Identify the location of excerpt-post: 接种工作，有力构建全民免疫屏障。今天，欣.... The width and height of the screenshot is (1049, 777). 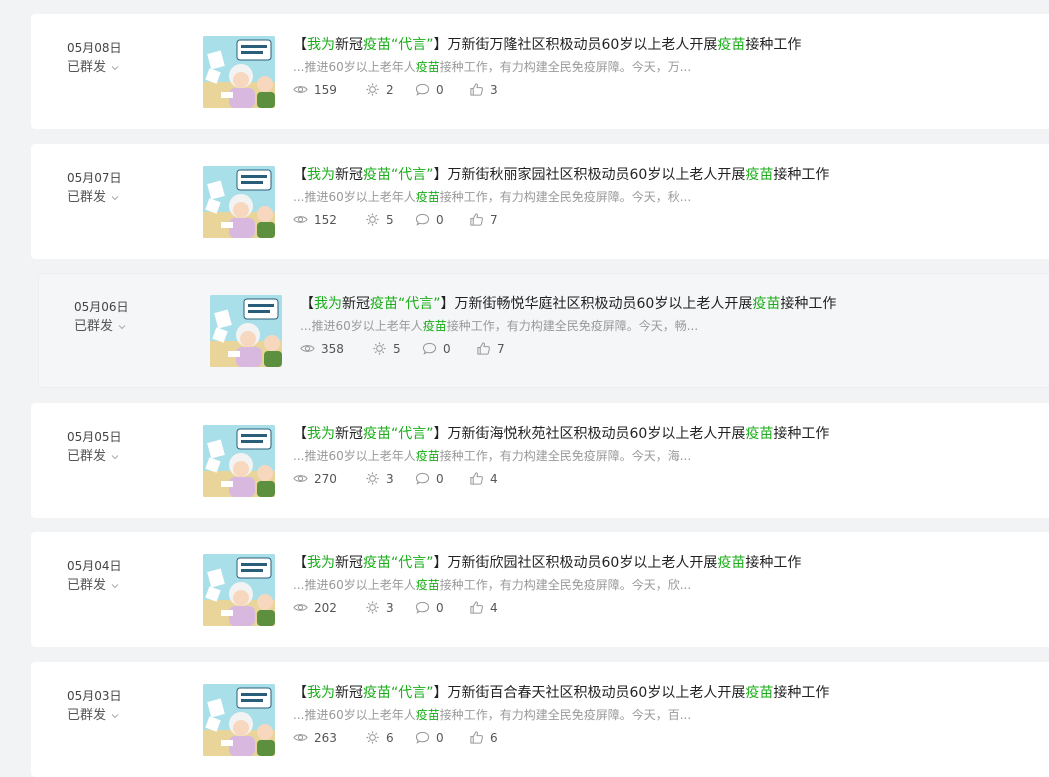
(565, 585).